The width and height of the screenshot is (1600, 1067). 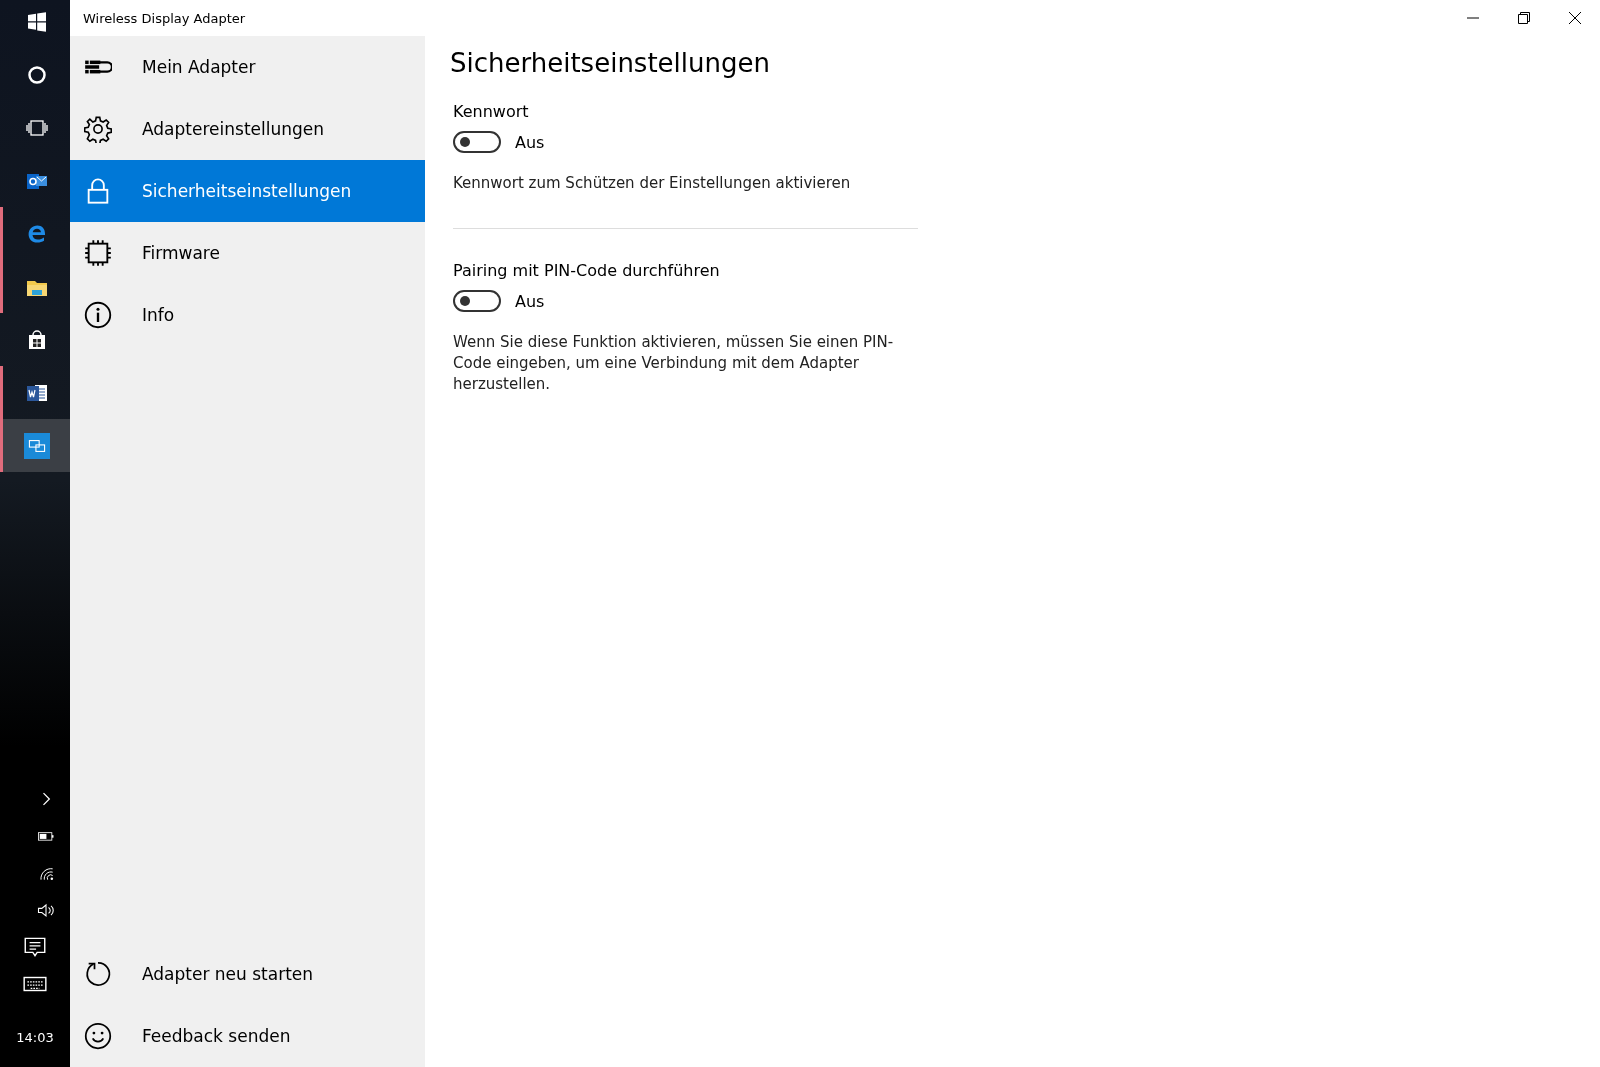 What do you see at coordinates (247, 974) in the screenshot?
I see `nav-action: Adapter neu starten` at bounding box center [247, 974].